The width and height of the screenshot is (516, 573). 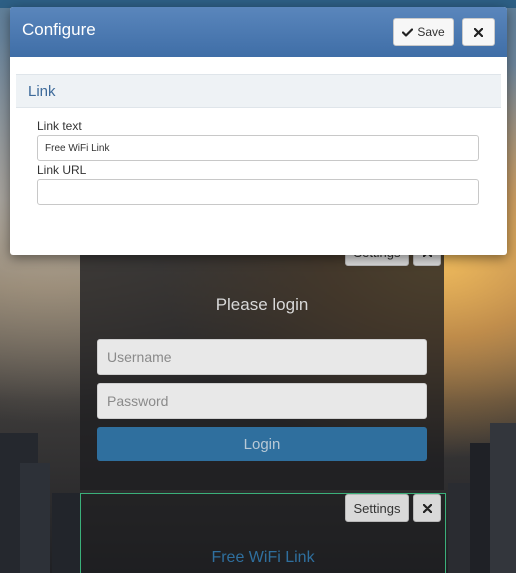 I want to click on save-button: Save, so click(x=423, y=32).